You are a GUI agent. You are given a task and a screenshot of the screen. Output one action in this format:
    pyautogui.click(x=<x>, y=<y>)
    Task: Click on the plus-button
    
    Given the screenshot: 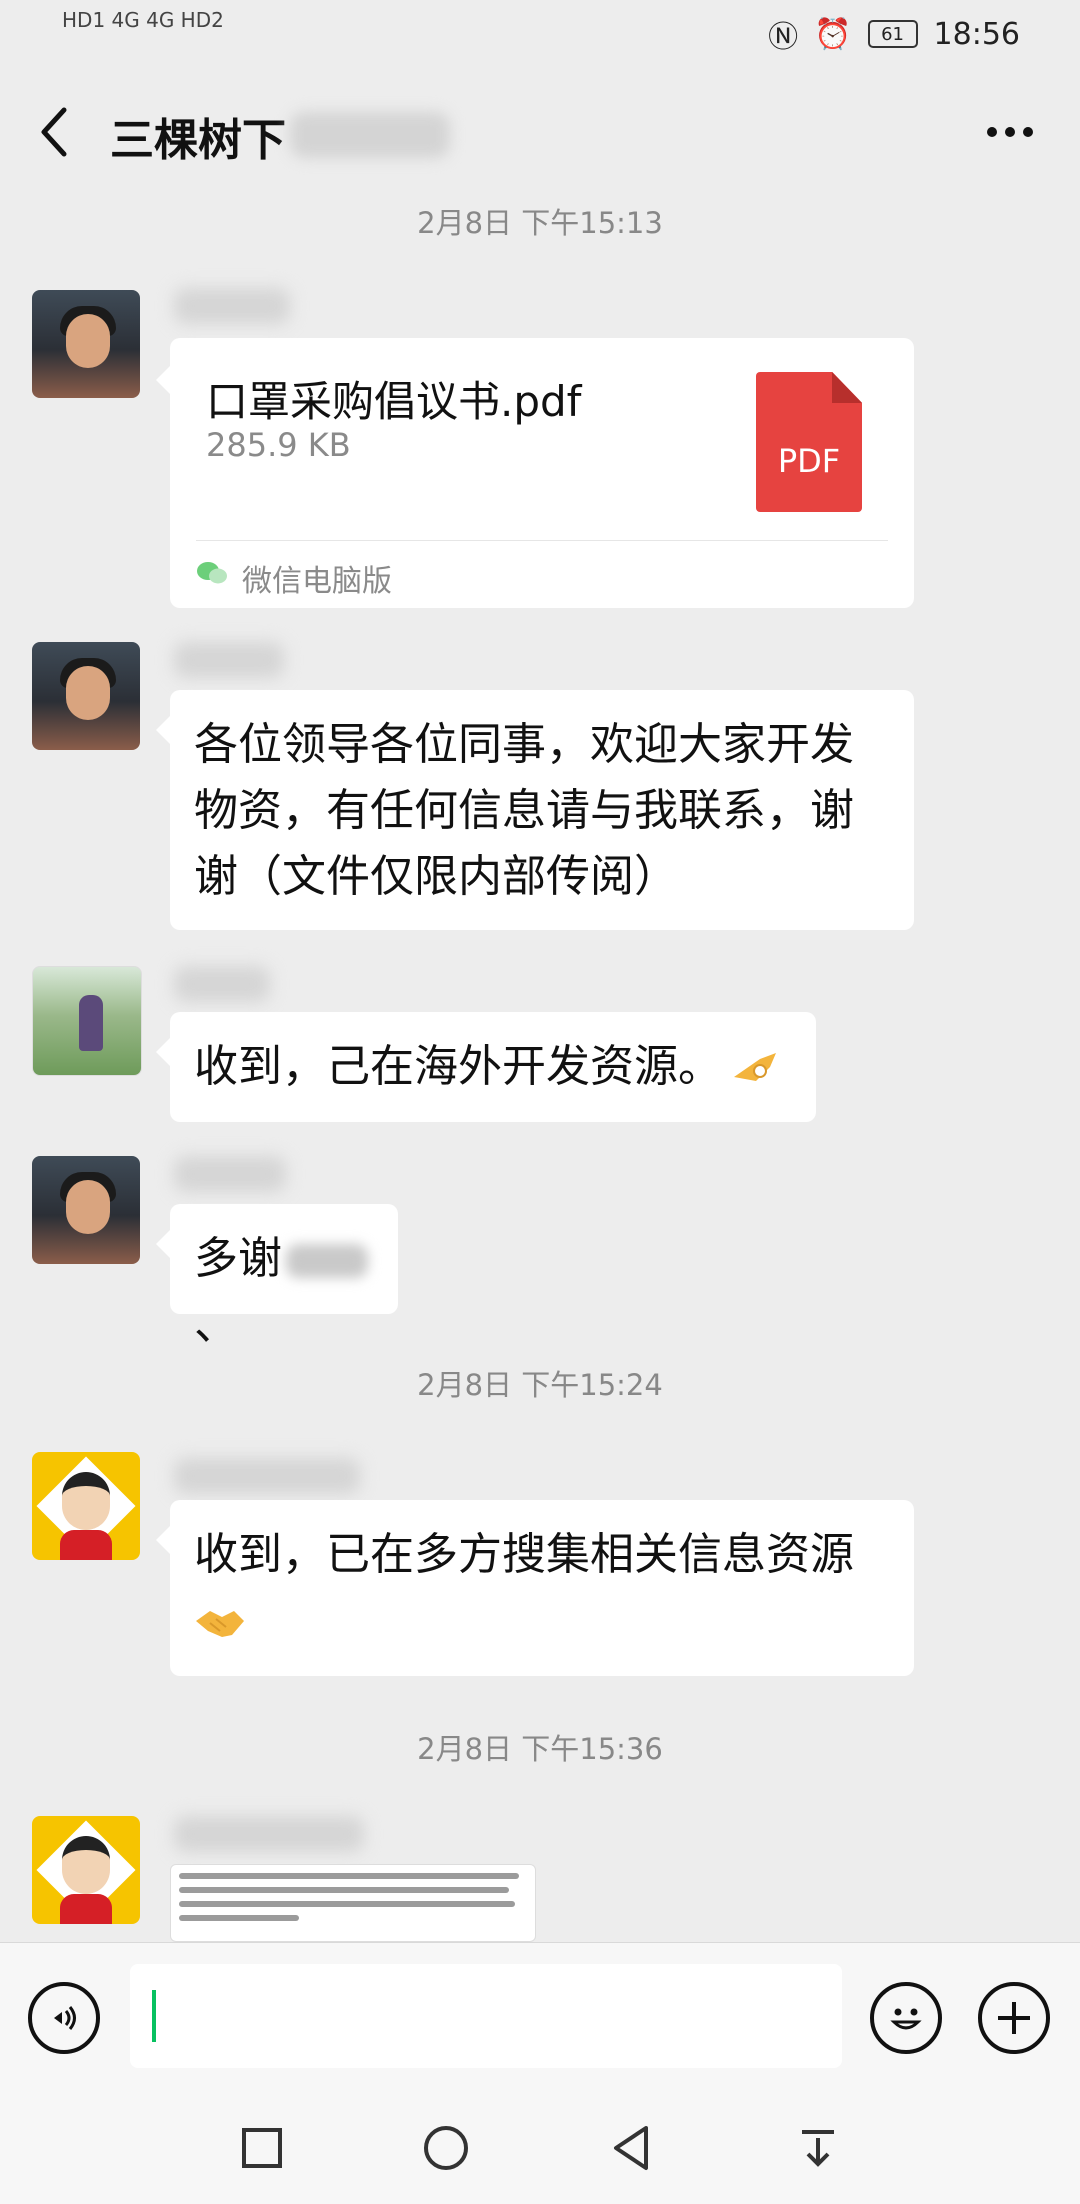 What is the action you would take?
    pyautogui.click(x=1014, y=2018)
    